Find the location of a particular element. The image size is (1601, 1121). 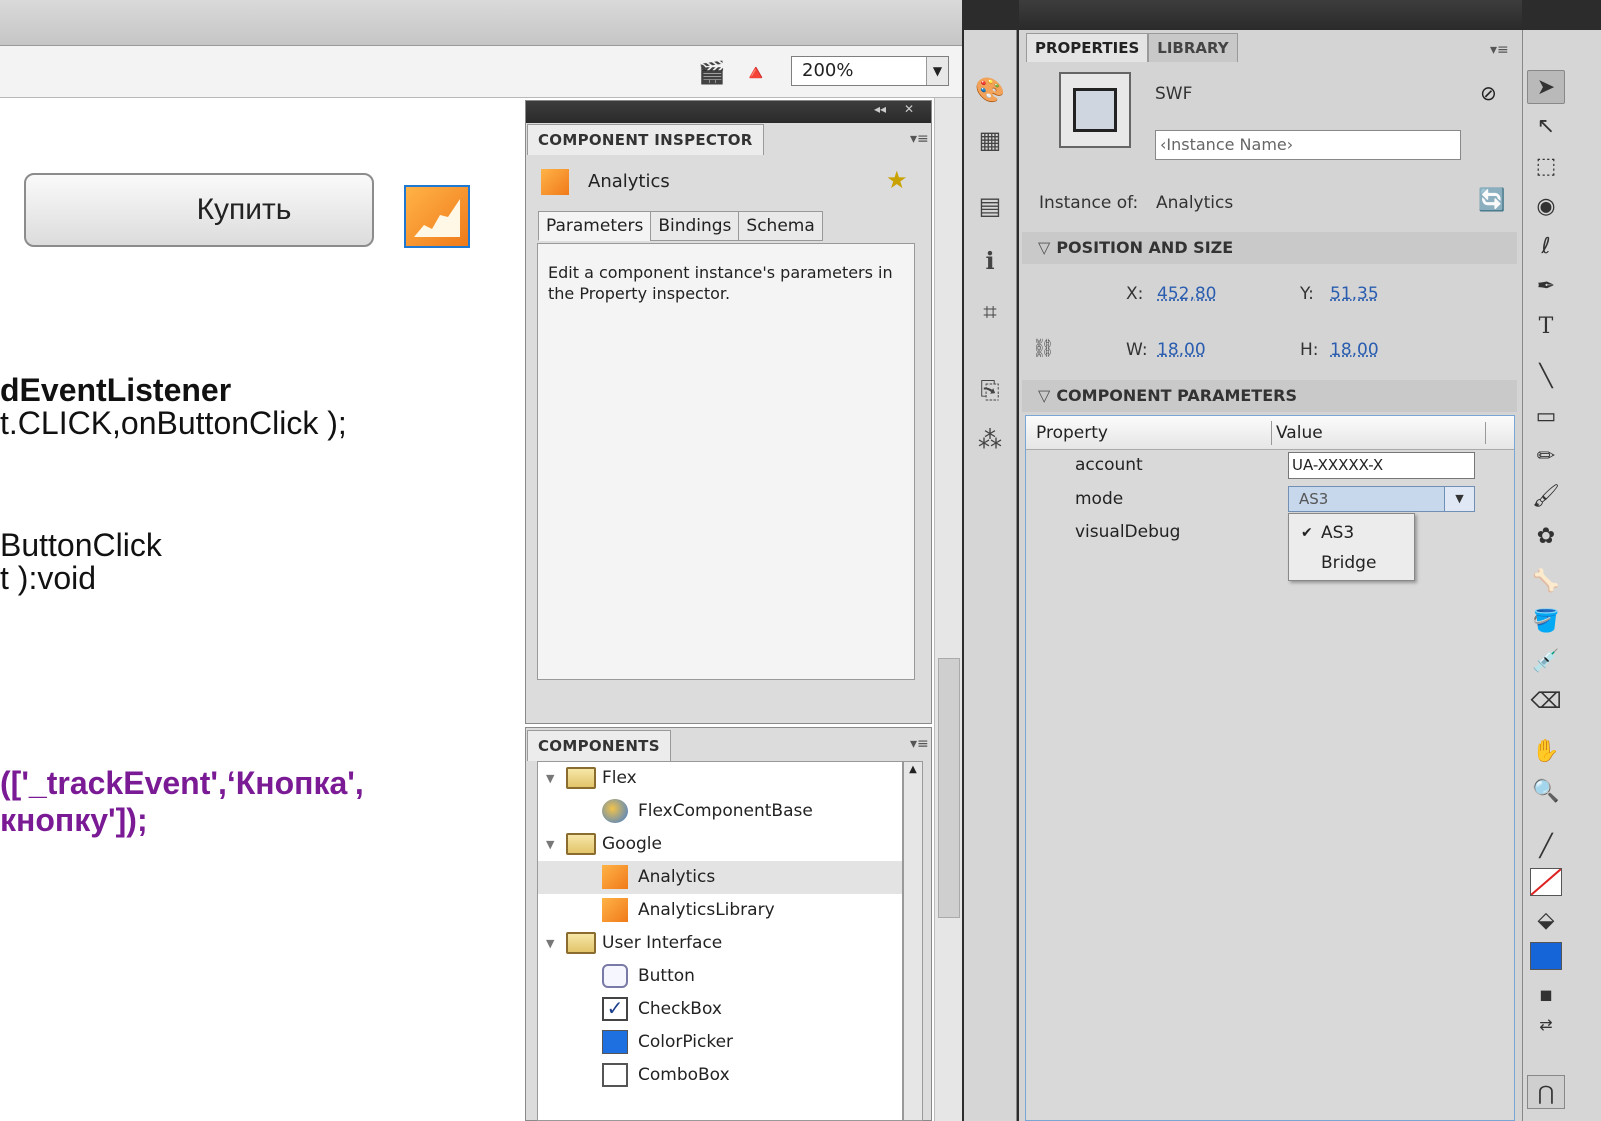

instance-name-field: ‹Instance Name› is located at coordinates (1308, 145).